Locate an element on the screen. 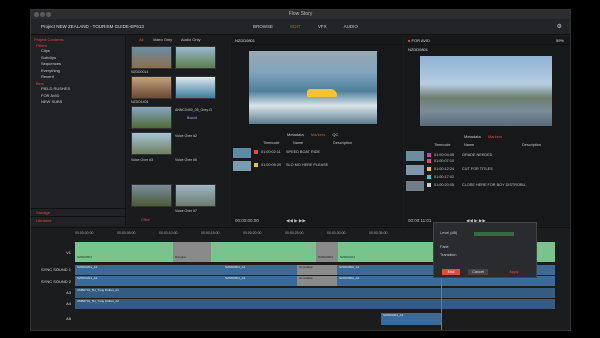 This screenshot has height=338, width=600. zoom-dot is located at coordinates (48, 14).